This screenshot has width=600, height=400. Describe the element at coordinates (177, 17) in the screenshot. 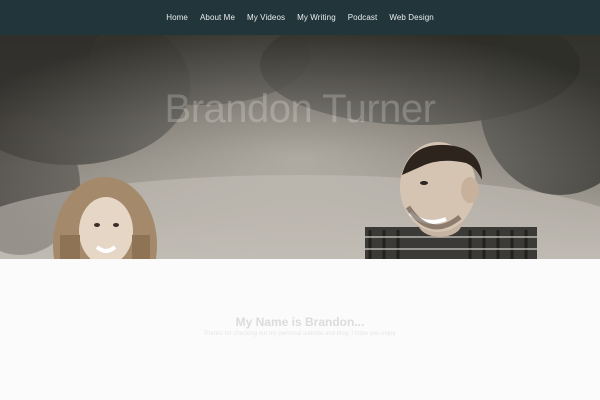

I see `nav-item-home: Home` at that location.